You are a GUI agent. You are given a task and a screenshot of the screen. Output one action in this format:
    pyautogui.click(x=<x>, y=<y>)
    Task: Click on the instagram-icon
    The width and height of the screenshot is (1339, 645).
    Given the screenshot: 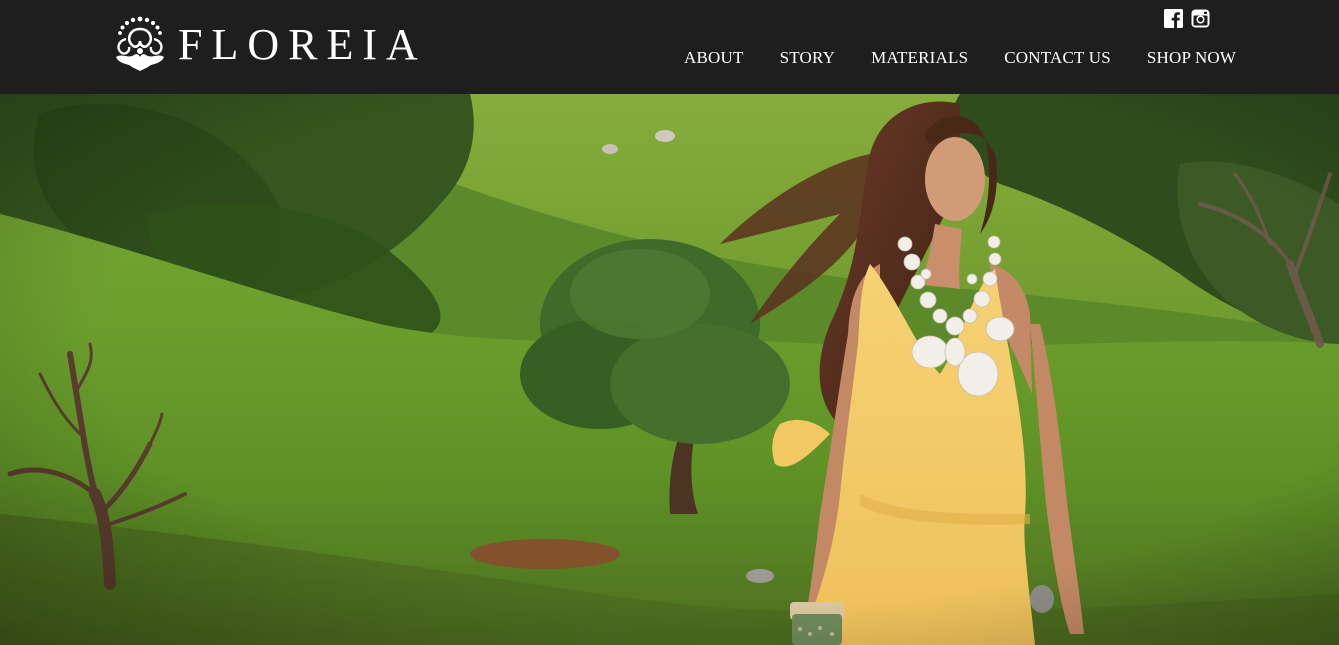 What is the action you would take?
    pyautogui.click(x=1200, y=18)
    